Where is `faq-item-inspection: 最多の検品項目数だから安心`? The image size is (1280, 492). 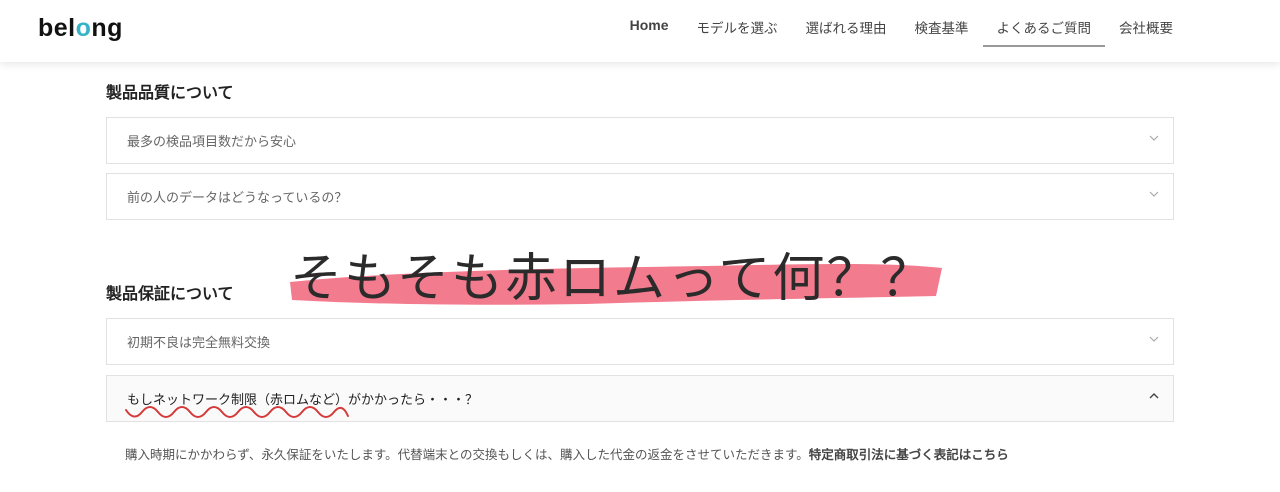 faq-item-inspection: 最多の検品項目数だから安心 is located at coordinates (640, 140).